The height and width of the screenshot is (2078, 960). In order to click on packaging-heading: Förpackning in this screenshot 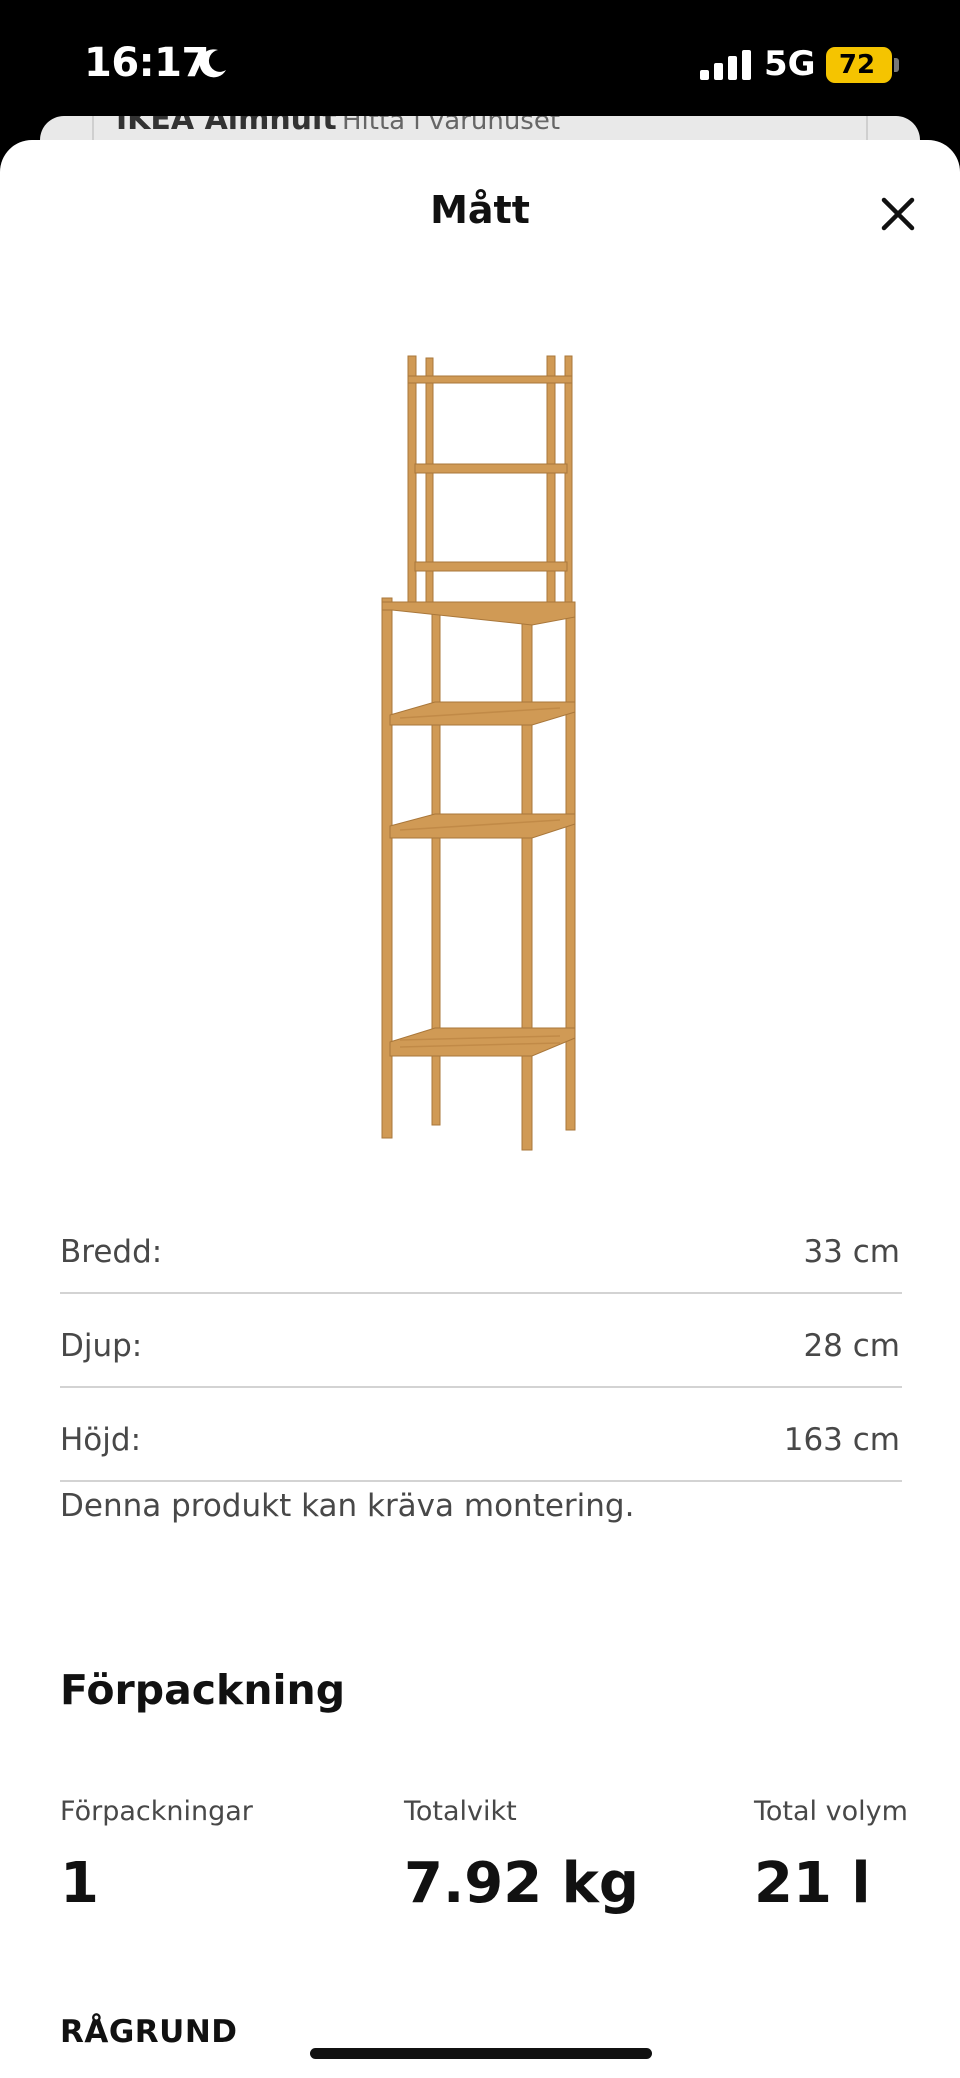, I will do `click(203, 1690)`.